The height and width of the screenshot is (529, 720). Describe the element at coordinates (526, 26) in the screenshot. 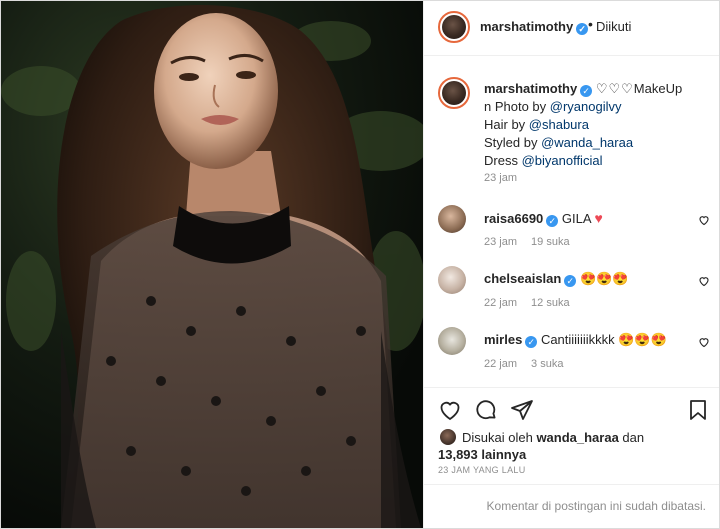

I see `author-username-text: marshatimothy` at that location.